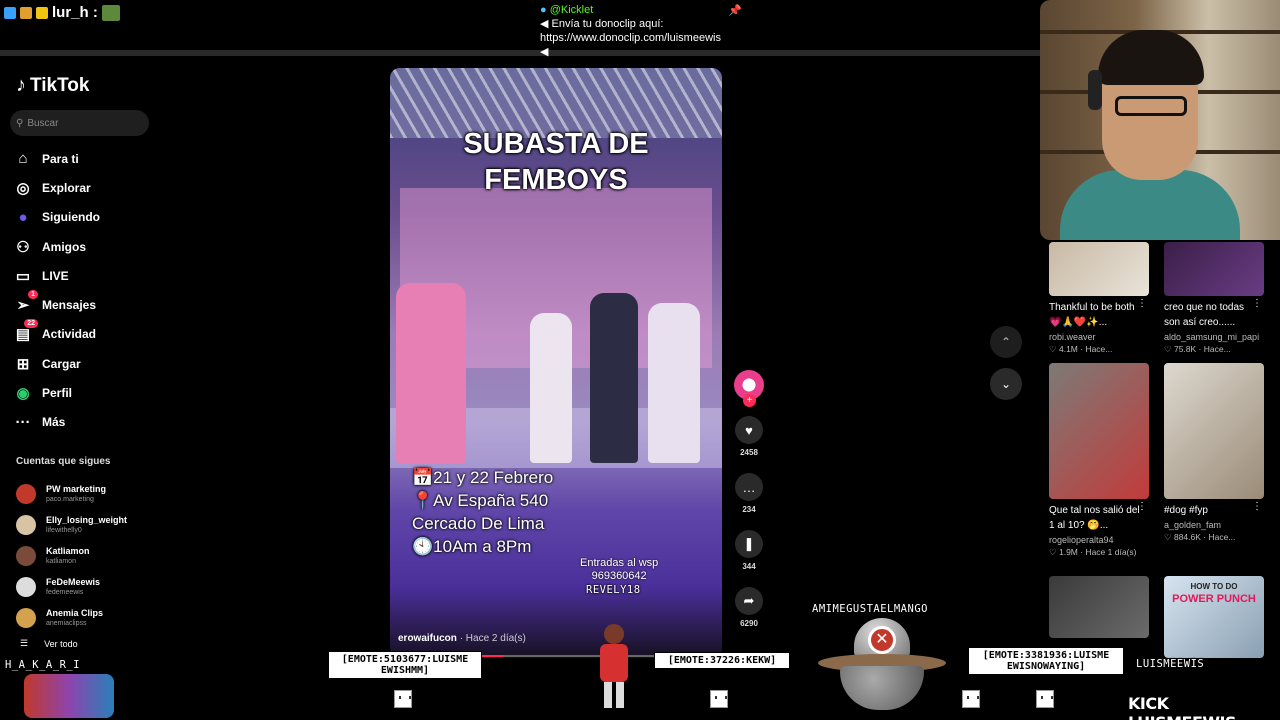 This screenshot has width=1280, height=720. I want to click on nav-label: Perfil, so click(57, 393).